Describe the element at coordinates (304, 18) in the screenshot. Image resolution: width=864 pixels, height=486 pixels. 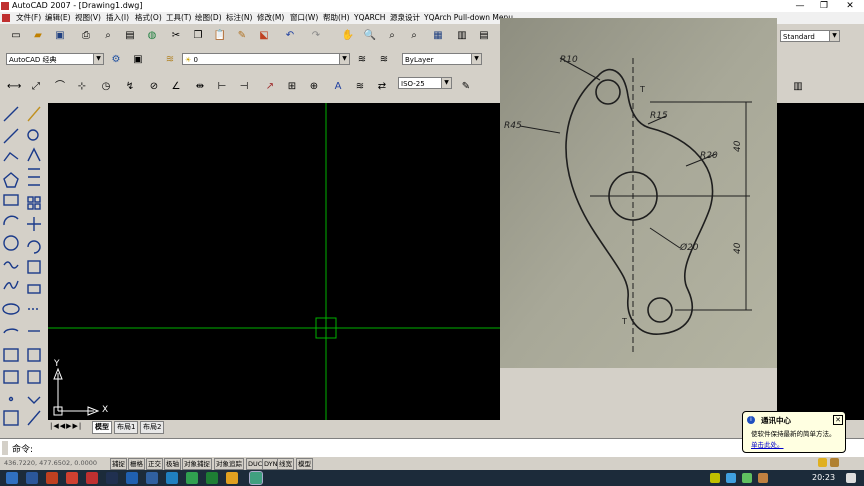
I see `menu-window: 窗口(W)` at that location.